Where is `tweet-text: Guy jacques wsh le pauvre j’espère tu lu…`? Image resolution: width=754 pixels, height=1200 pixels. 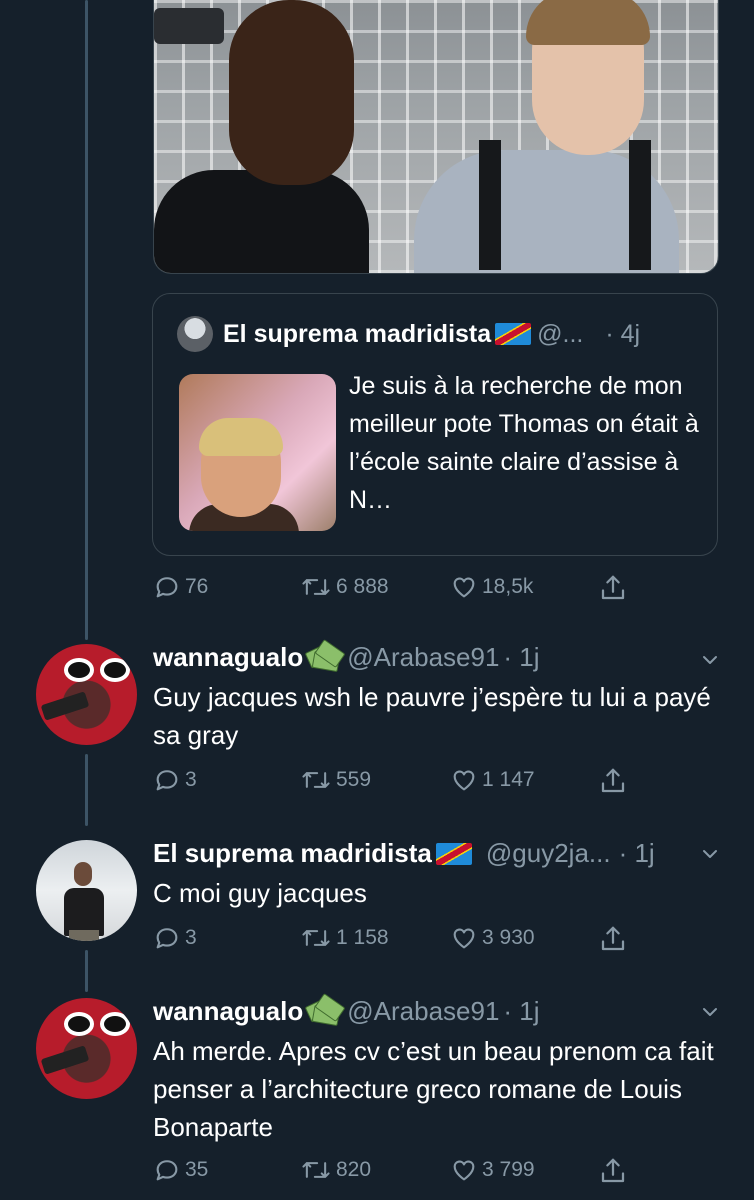 tweet-text: Guy jacques wsh le pauvre j’espère tu lu… is located at coordinates (432, 716).